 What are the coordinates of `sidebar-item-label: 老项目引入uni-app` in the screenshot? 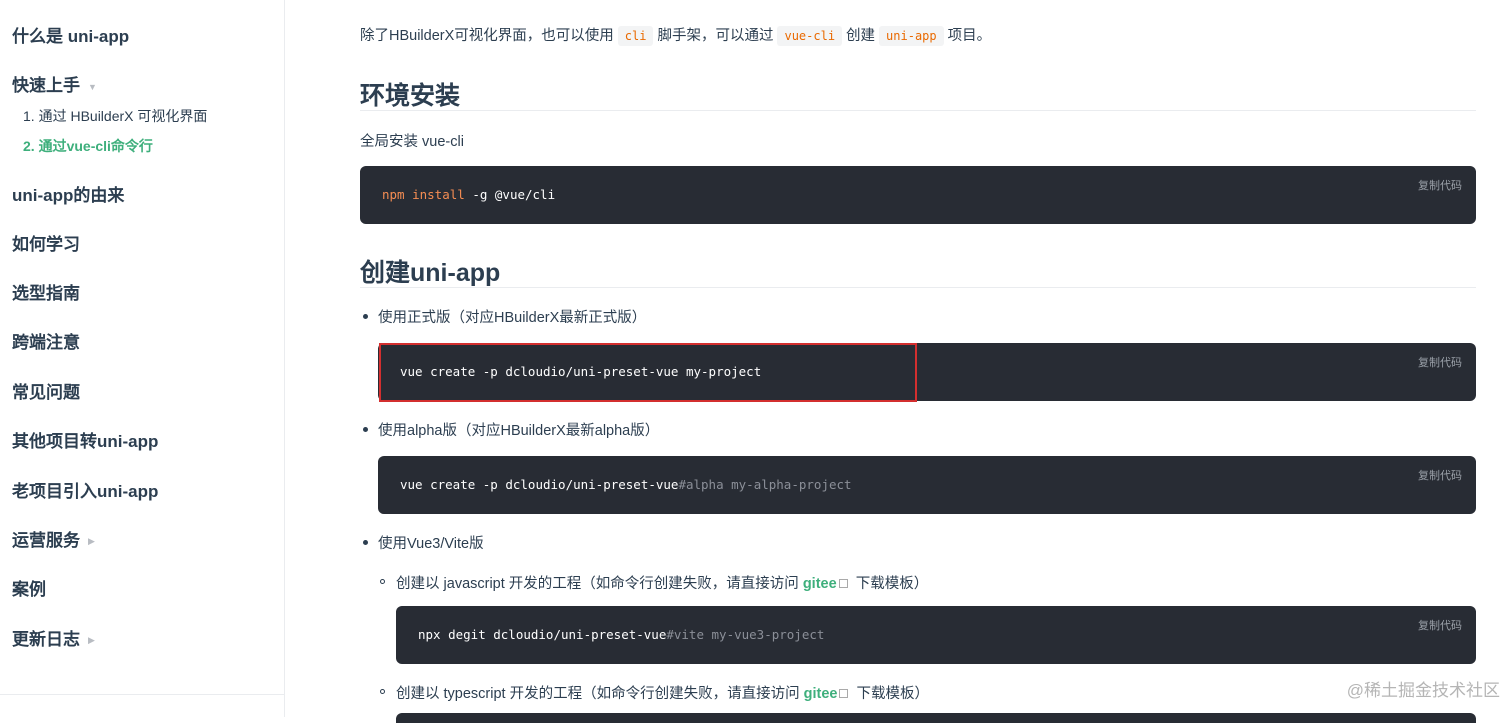 It's located at (85, 491).